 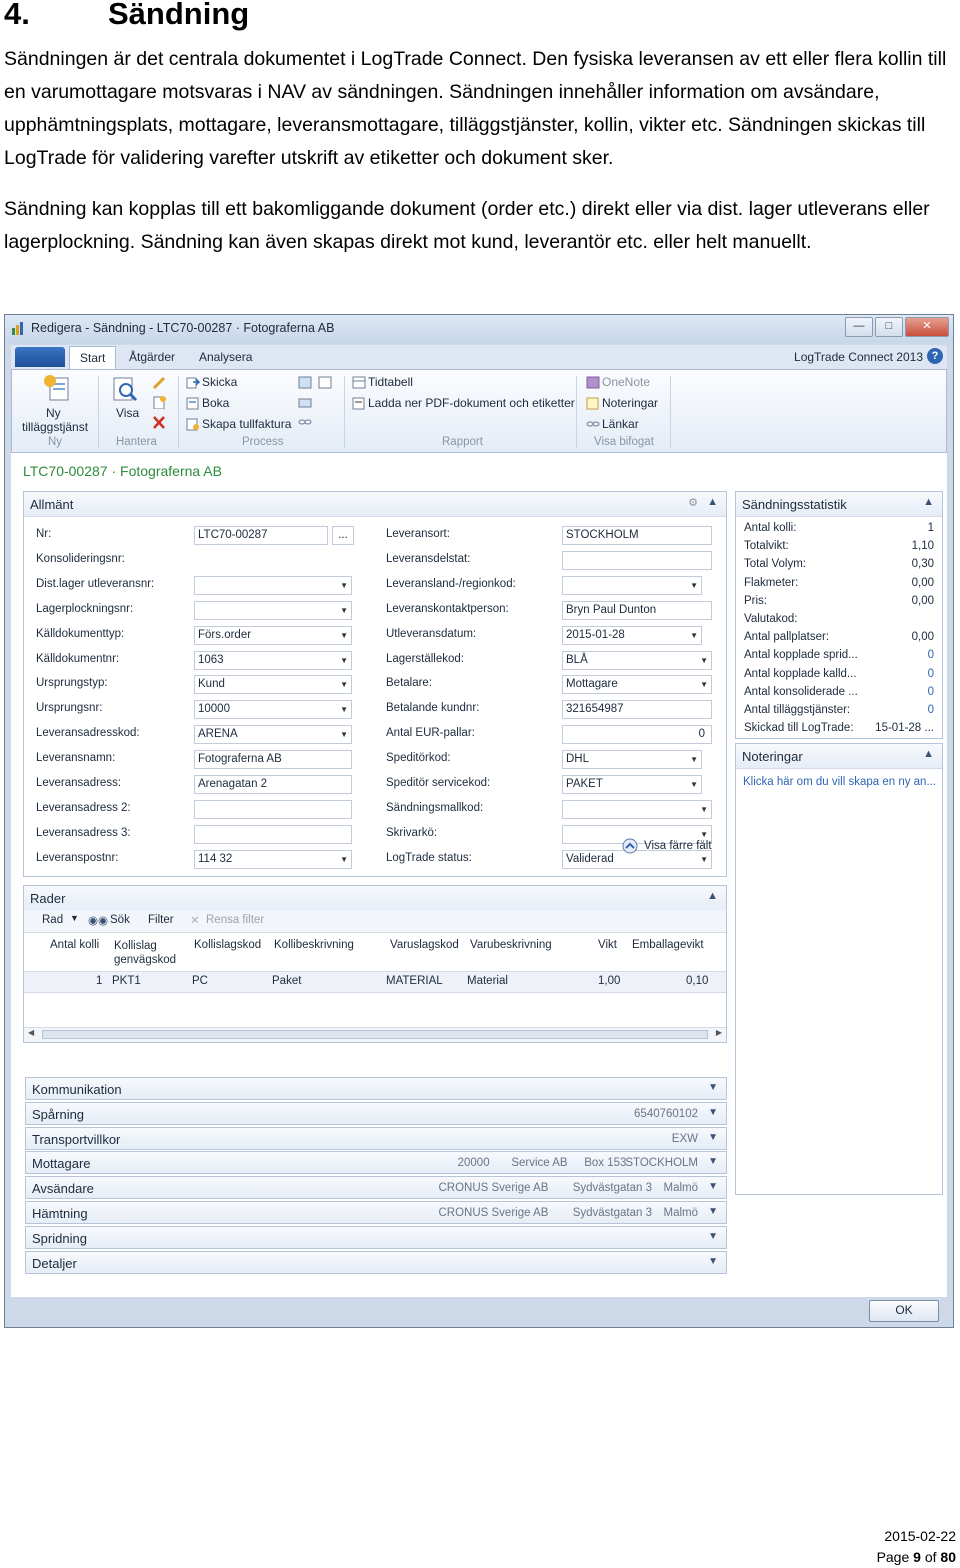 I want to click on onenote-button: OneNote, so click(x=626, y=382).